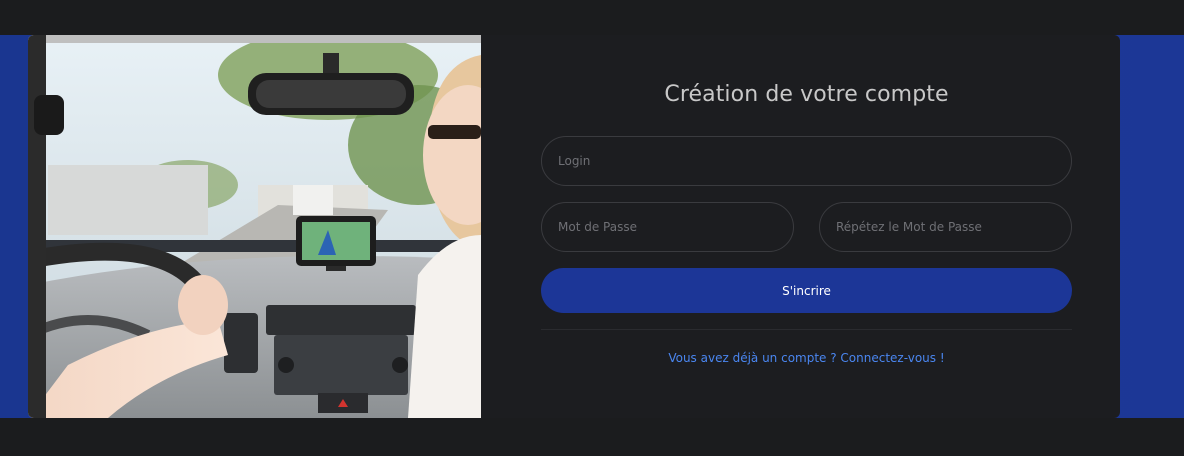  I want to click on password-input, so click(667, 227).